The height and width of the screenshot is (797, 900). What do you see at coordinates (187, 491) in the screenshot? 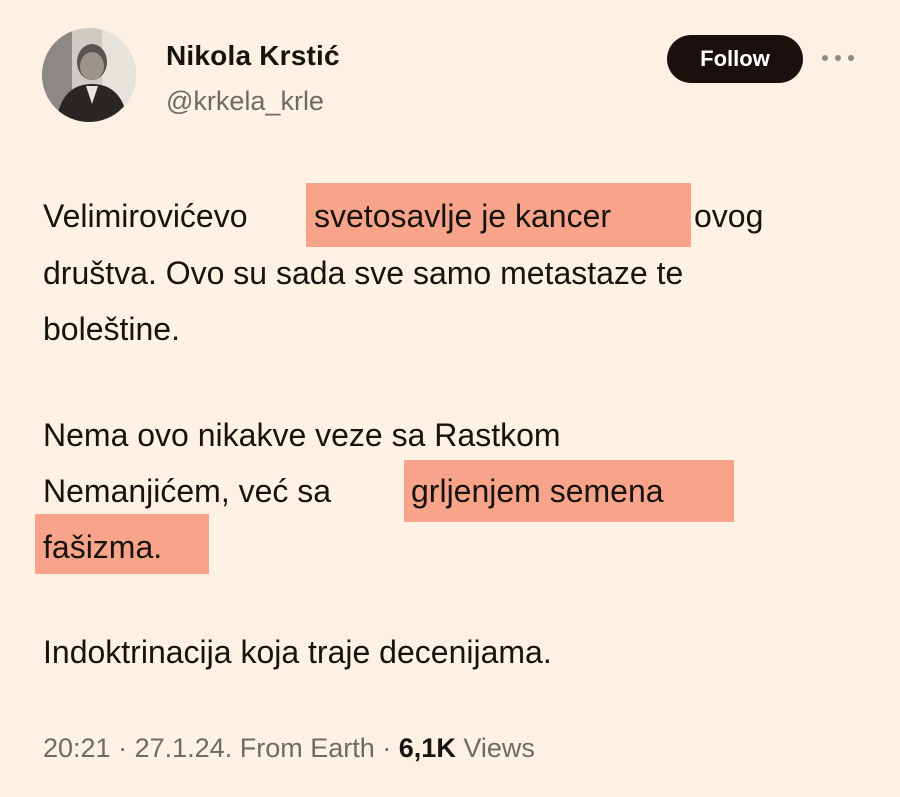
I see `tweet-text-segment: Nemanjićem, već sa` at bounding box center [187, 491].